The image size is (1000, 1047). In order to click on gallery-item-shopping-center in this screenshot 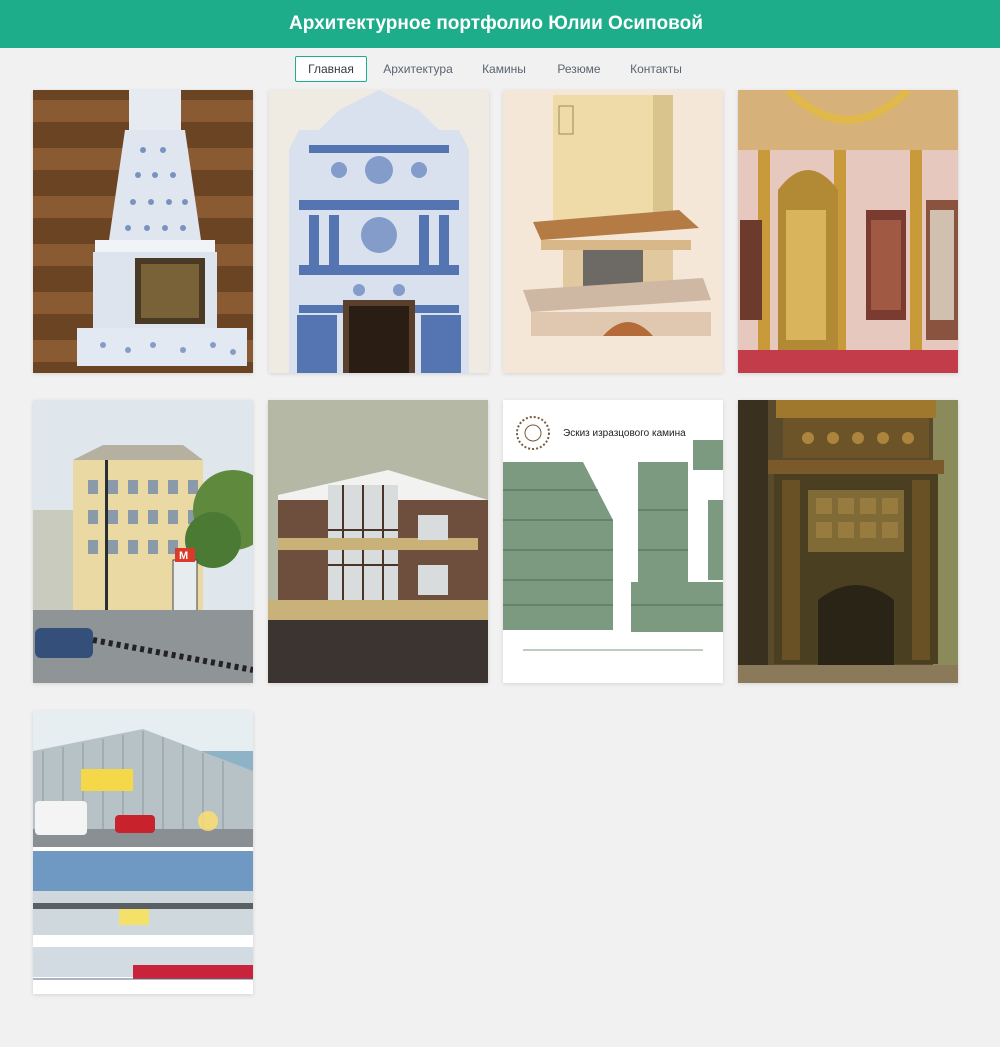, I will do `click(143, 852)`.